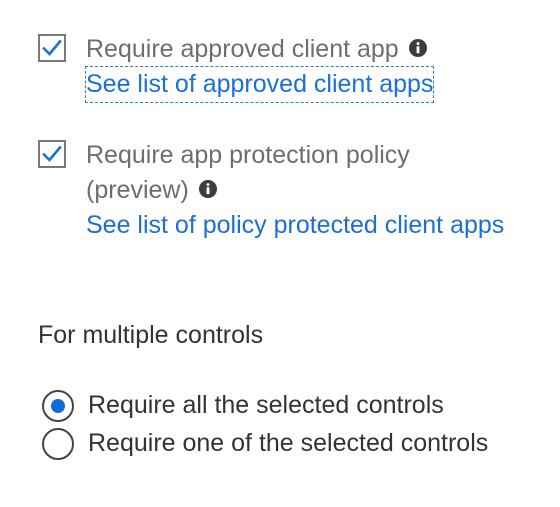  Describe the element at coordinates (58, 443) in the screenshot. I see `radio-button-unselected` at that location.